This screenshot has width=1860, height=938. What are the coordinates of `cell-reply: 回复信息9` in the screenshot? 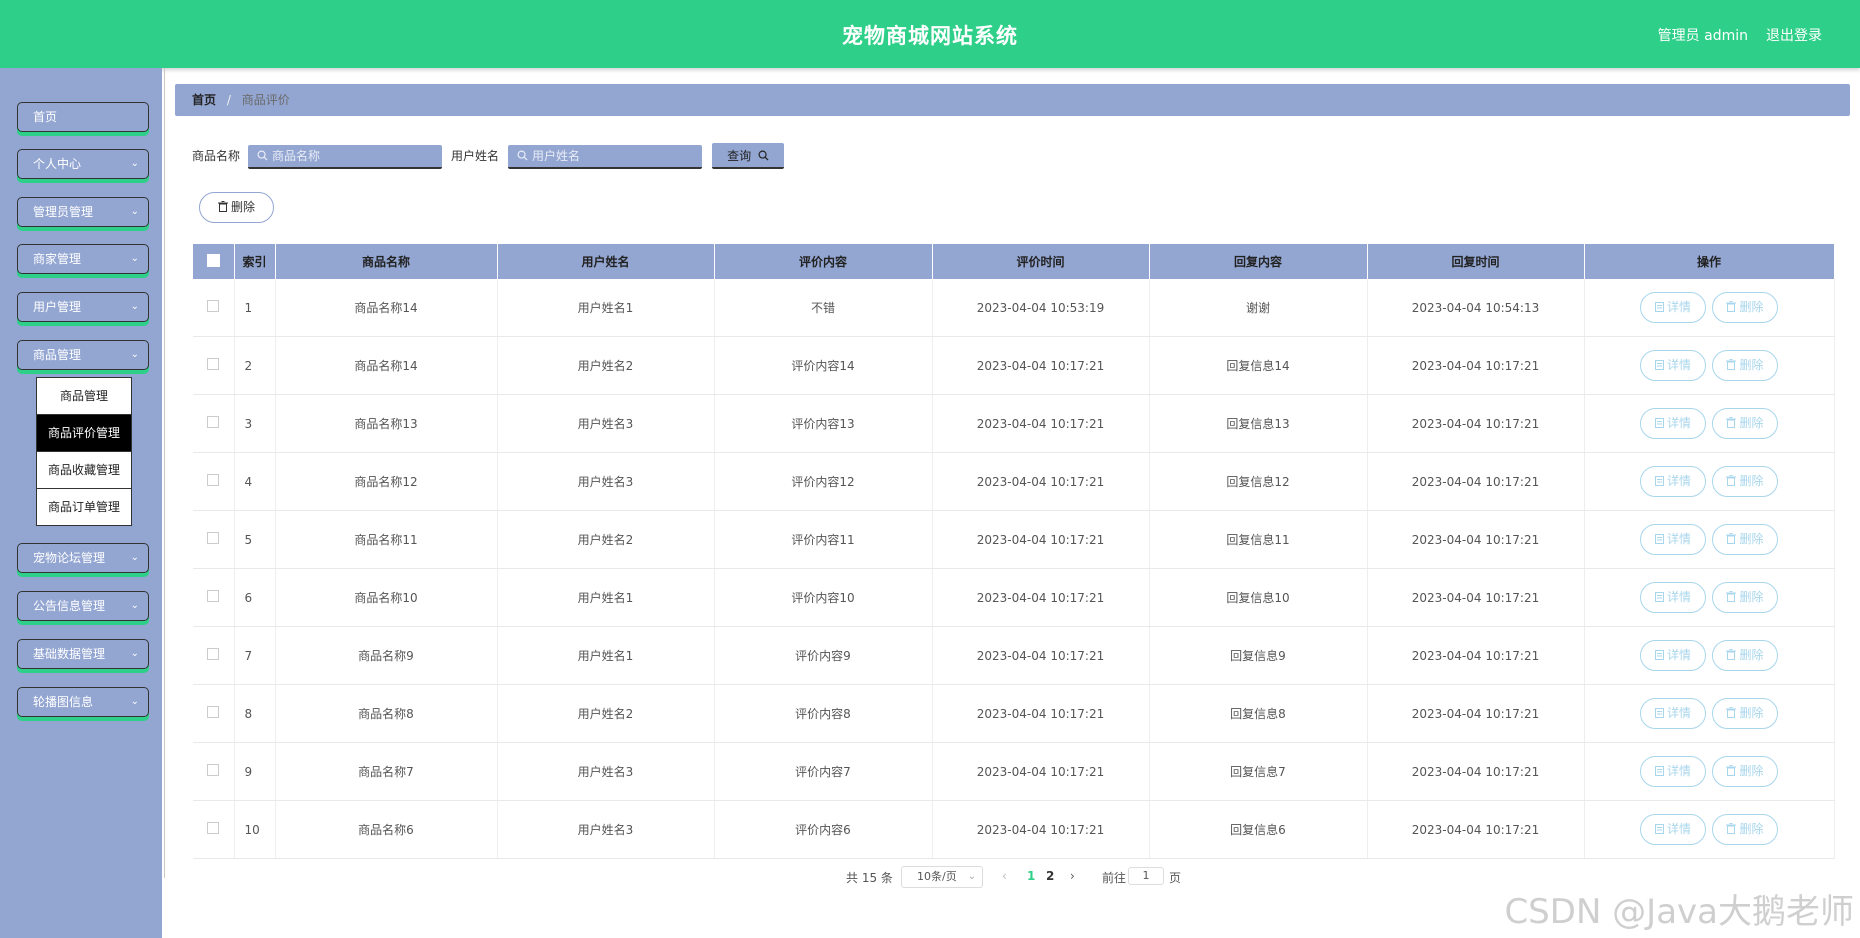 It's located at (1258, 655).